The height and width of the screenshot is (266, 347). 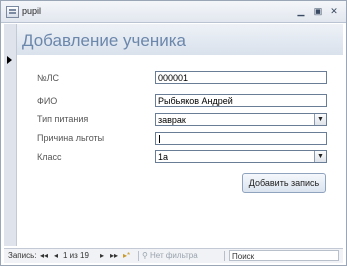 What do you see at coordinates (145, 256) in the screenshot?
I see `filter-icon: ⚲` at bounding box center [145, 256].